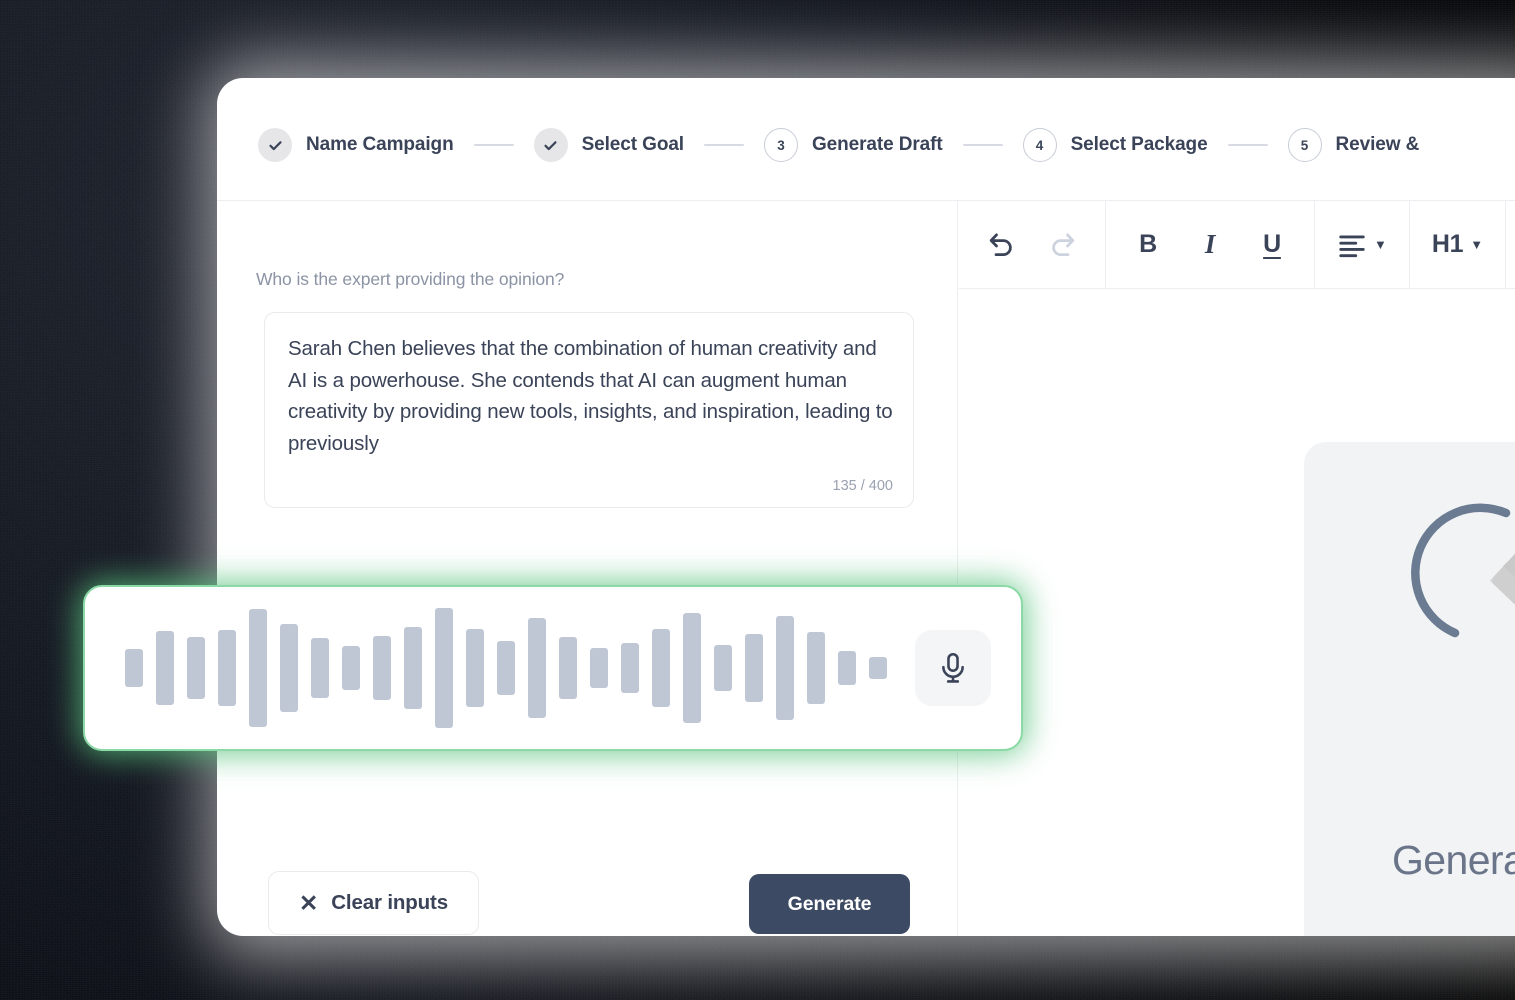 This screenshot has height=1000, width=1515. Describe the element at coordinates (410, 279) in the screenshot. I see `question-label: Who is the expert providing the opinion?` at that location.